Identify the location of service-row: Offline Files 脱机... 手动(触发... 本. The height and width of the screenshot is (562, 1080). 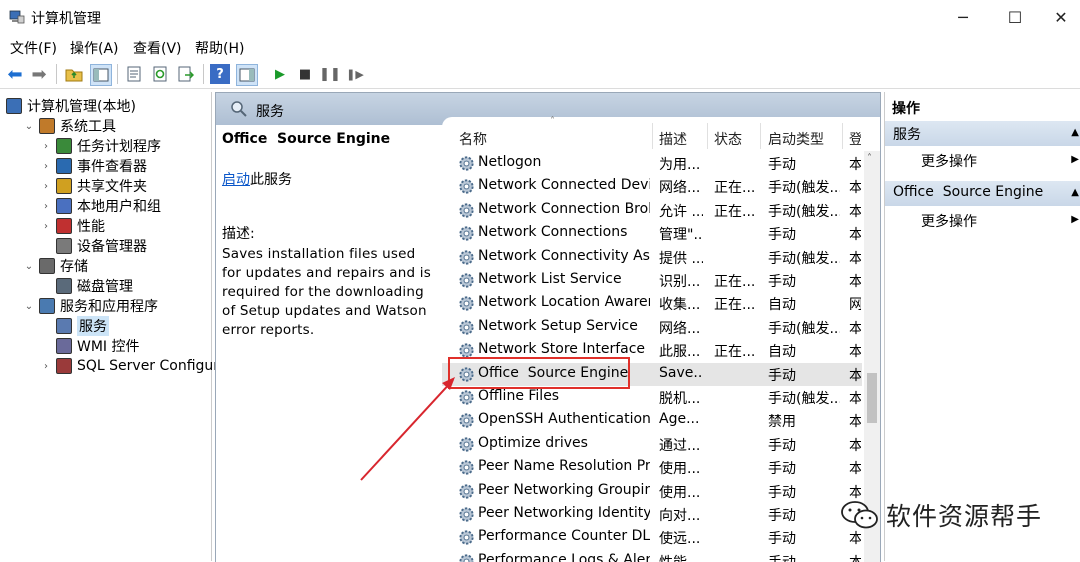
(652, 397).